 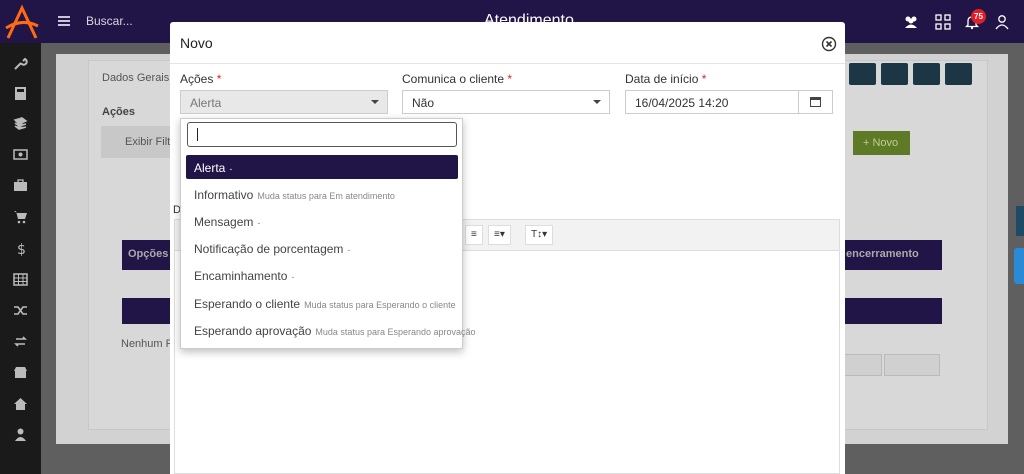 I want to click on dollar-icon: $, so click(x=20, y=248).